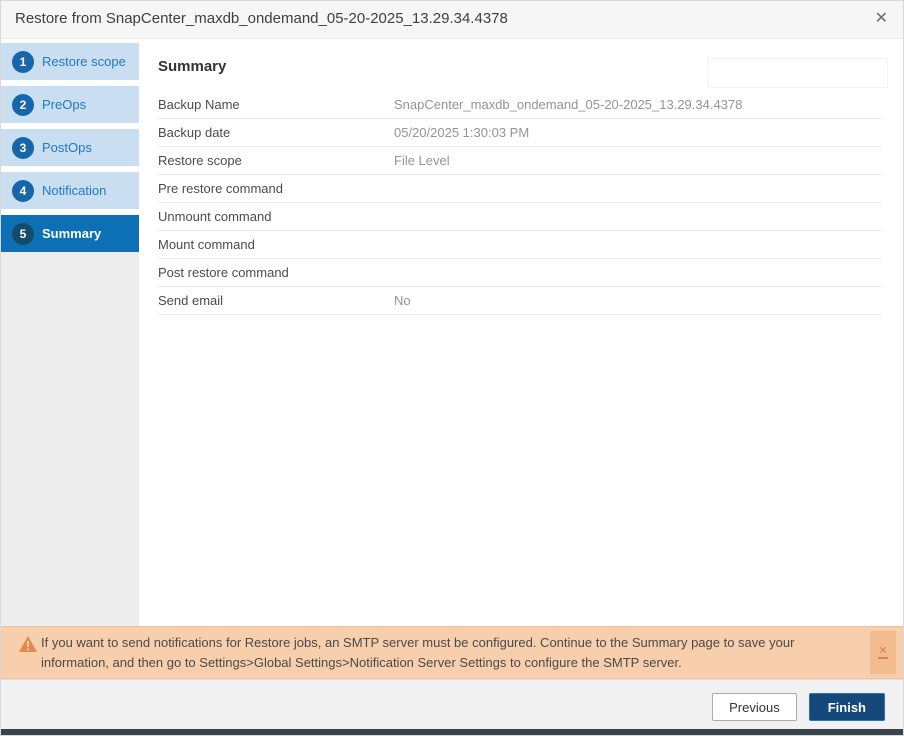 The image size is (904, 736). What do you see at coordinates (881, 19) in the screenshot?
I see `close-icon: ✕` at bounding box center [881, 19].